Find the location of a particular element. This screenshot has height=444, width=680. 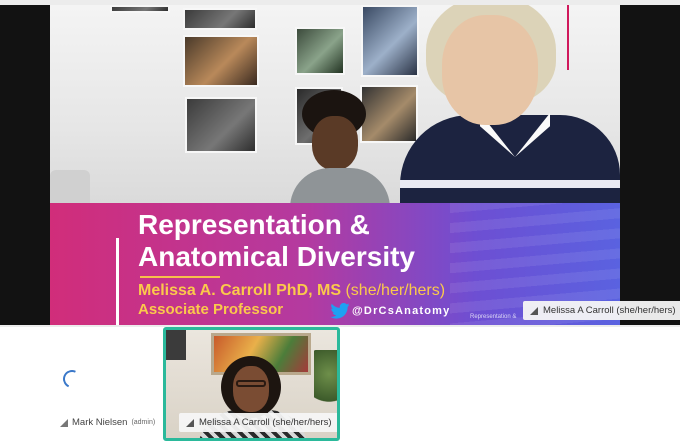

slide-title-line2: Anatomical Diversity is located at coordinates (276, 256).